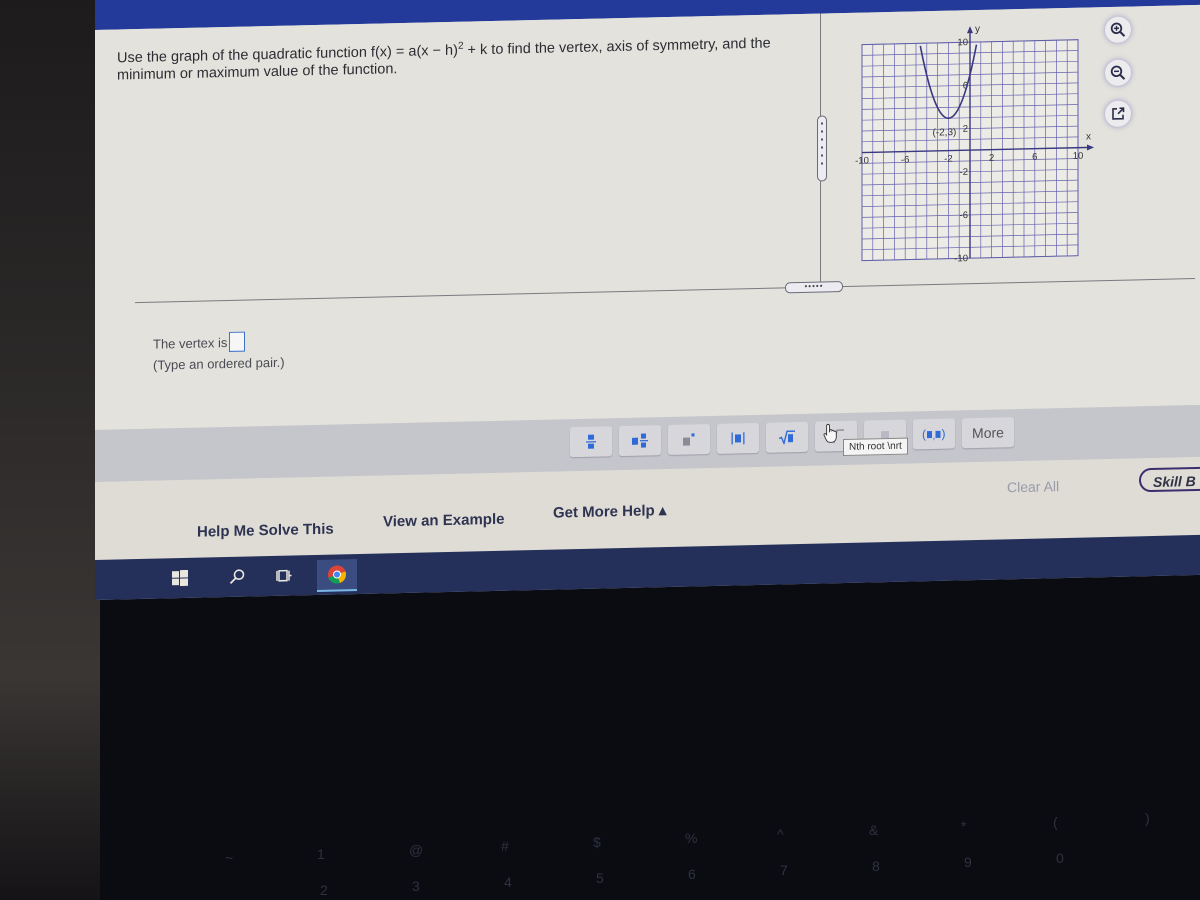  What do you see at coordinates (962, 42) in the screenshot?
I see `y-tick-label: 10` at bounding box center [962, 42].